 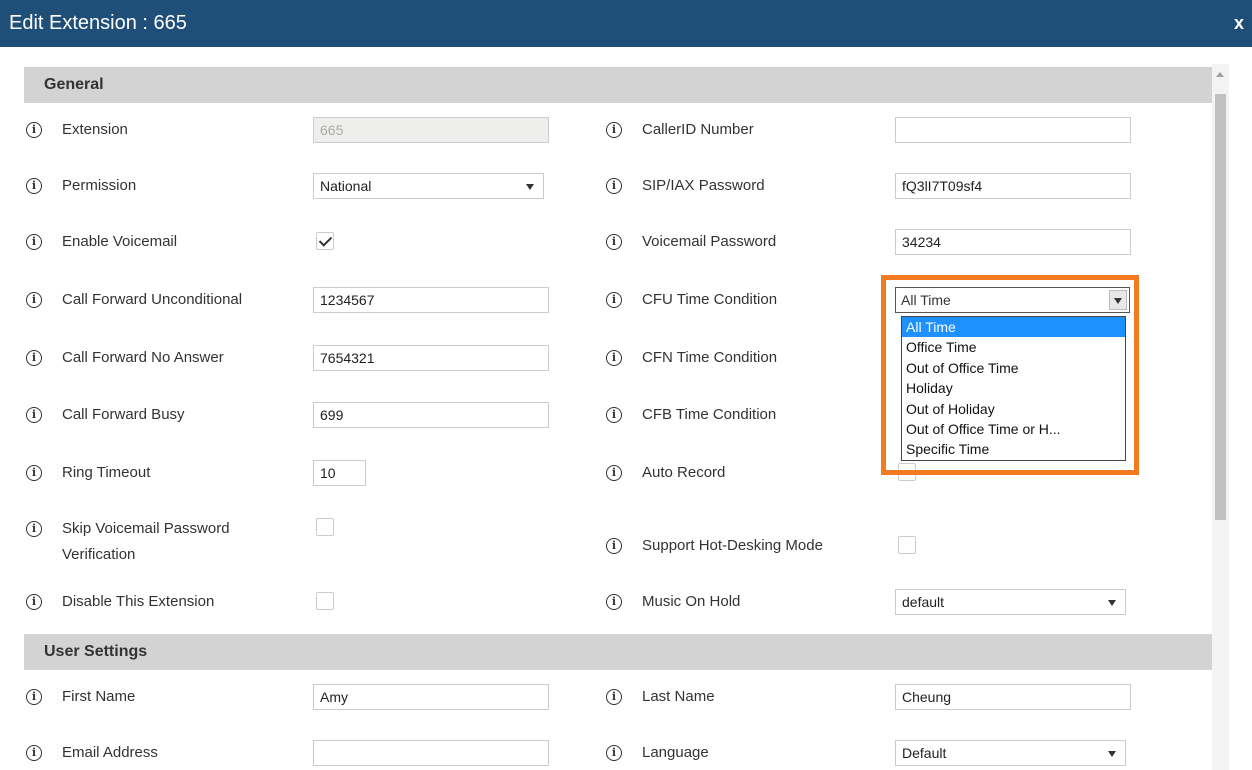 What do you see at coordinates (325, 601) in the screenshot?
I see `disable-extension-checkbox` at bounding box center [325, 601].